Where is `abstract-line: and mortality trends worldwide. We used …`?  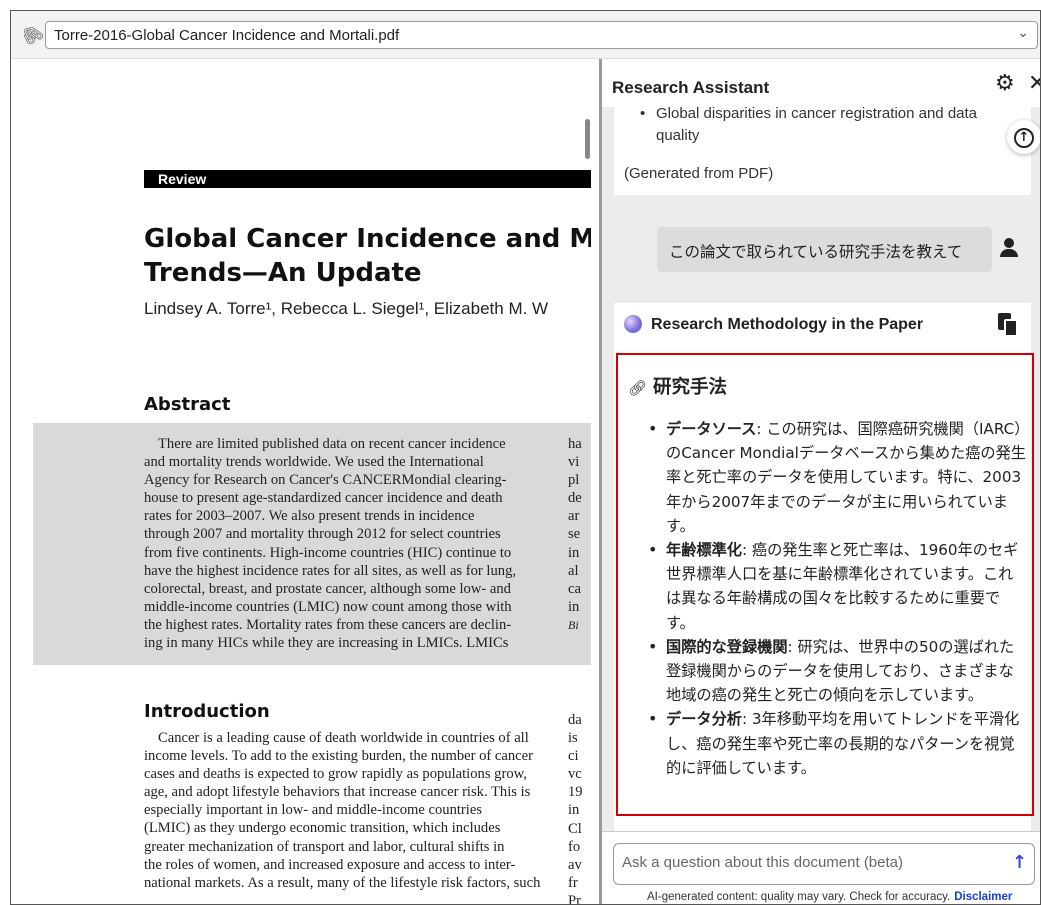
abstract-line: and mortality trends worldwide. We used … is located at coordinates (314, 462).